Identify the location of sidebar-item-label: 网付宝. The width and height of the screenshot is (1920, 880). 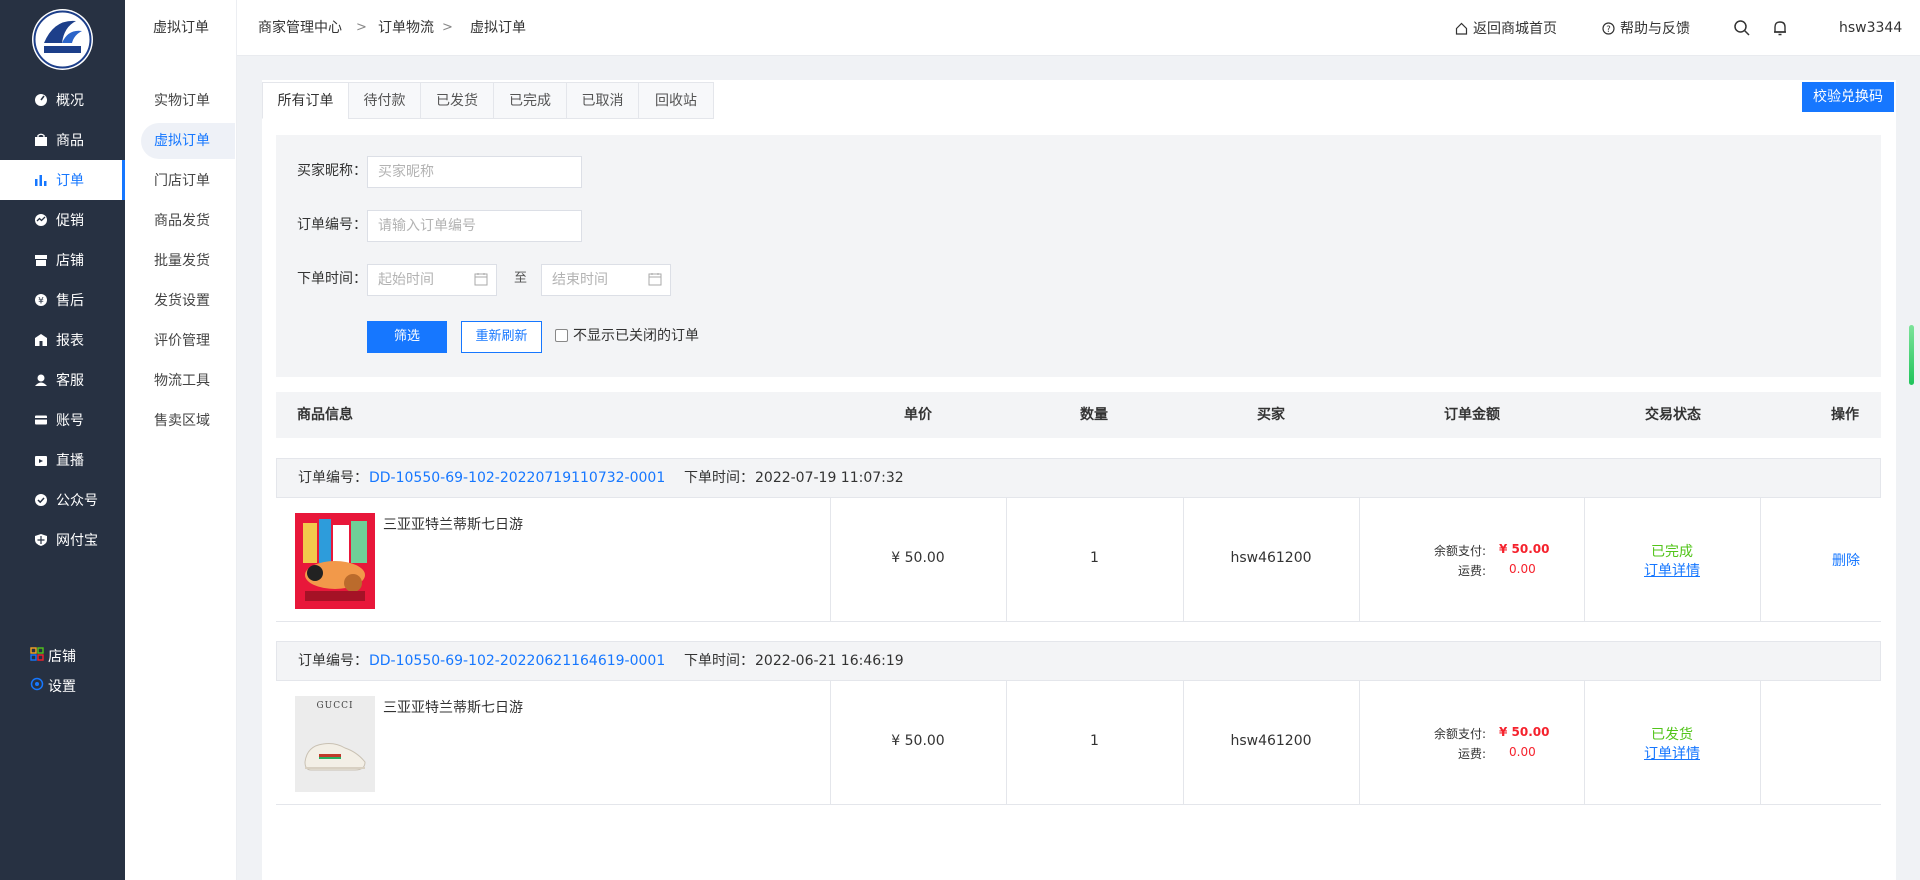
(77, 541).